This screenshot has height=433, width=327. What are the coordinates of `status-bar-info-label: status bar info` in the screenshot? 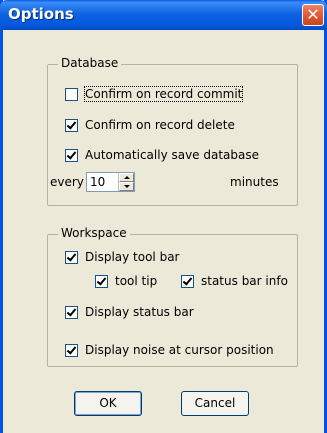 It's located at (244, 281).